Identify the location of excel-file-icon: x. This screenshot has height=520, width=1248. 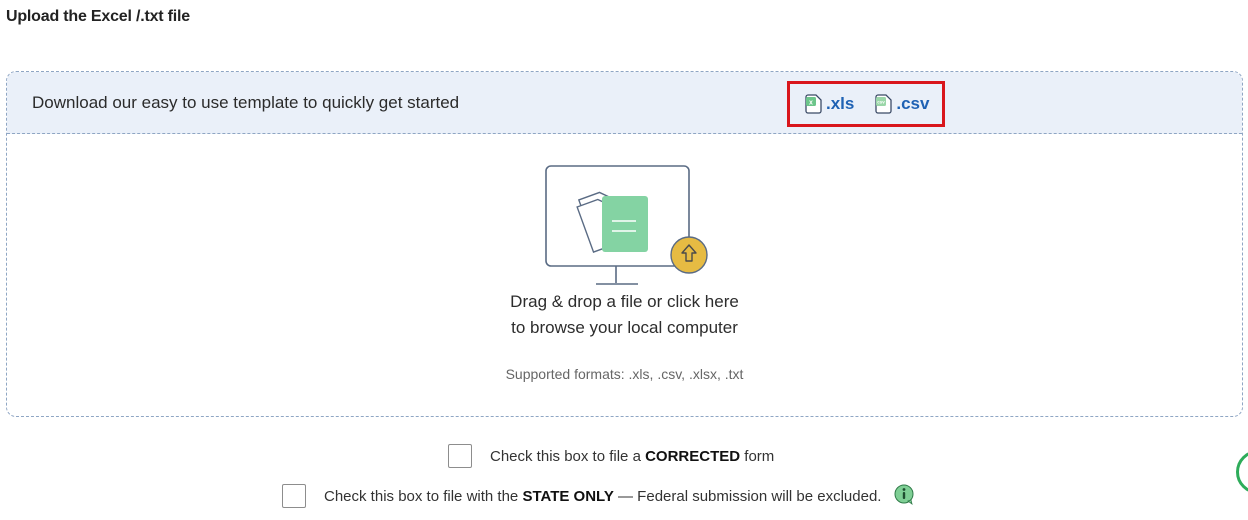
(814, 104).